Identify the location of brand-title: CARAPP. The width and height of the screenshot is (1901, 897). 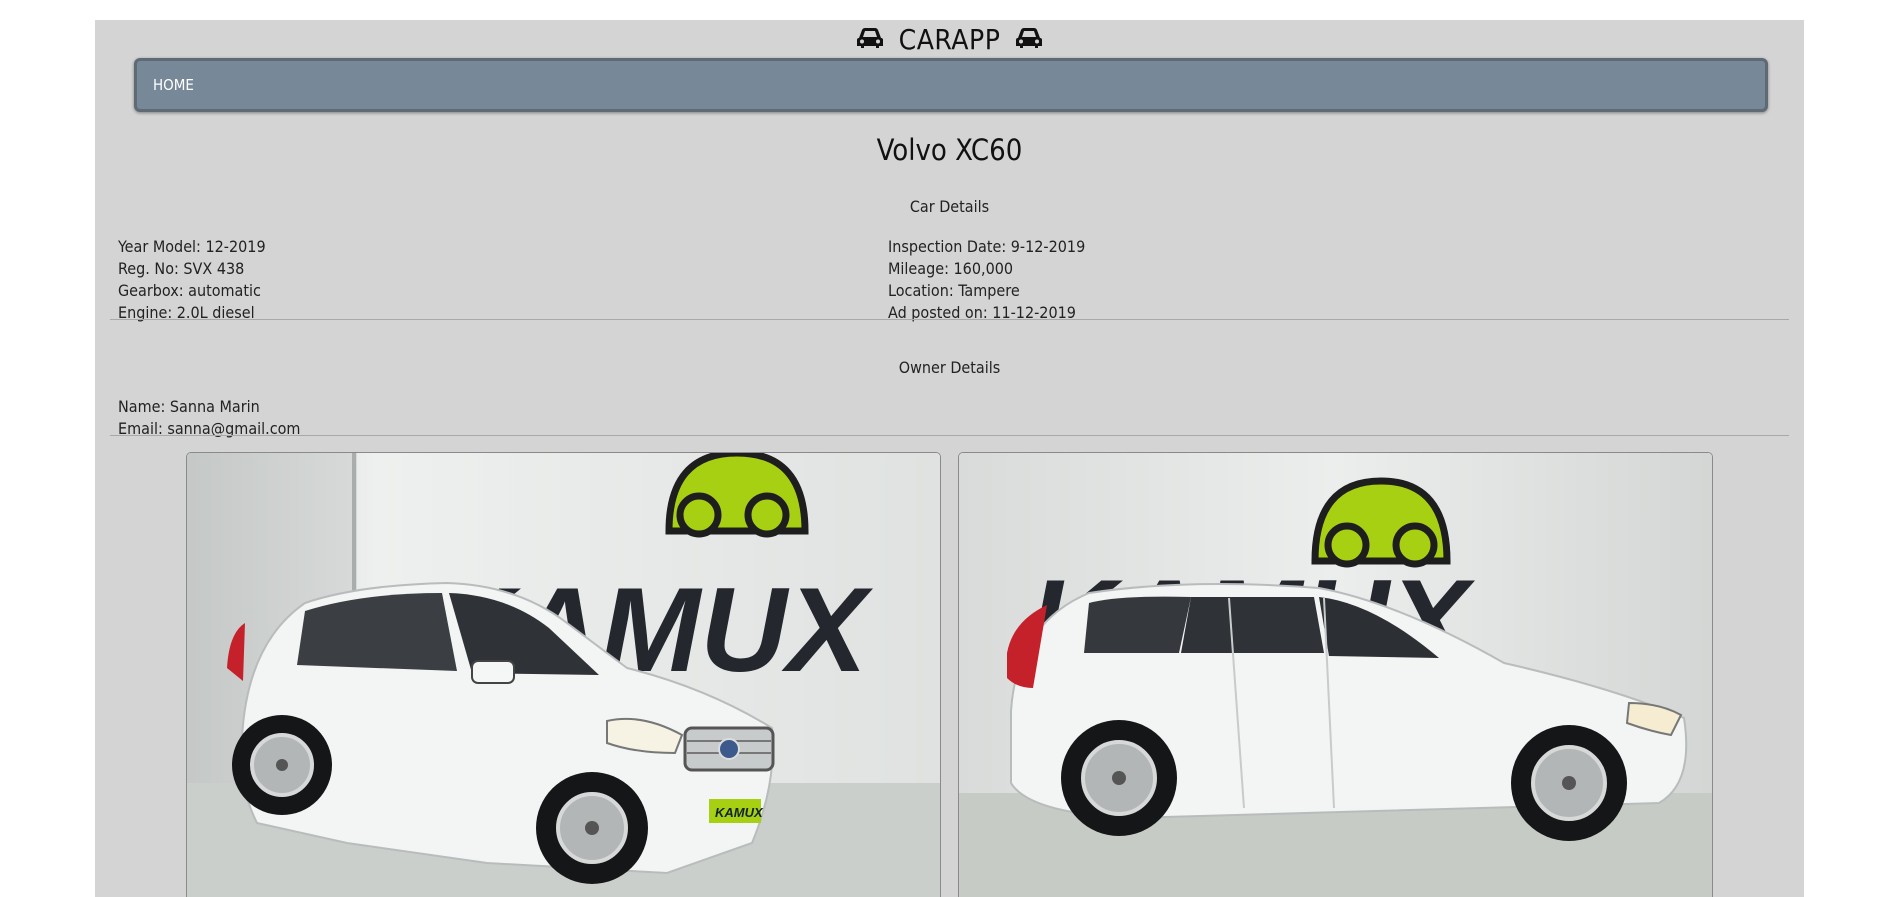
(949, 39).